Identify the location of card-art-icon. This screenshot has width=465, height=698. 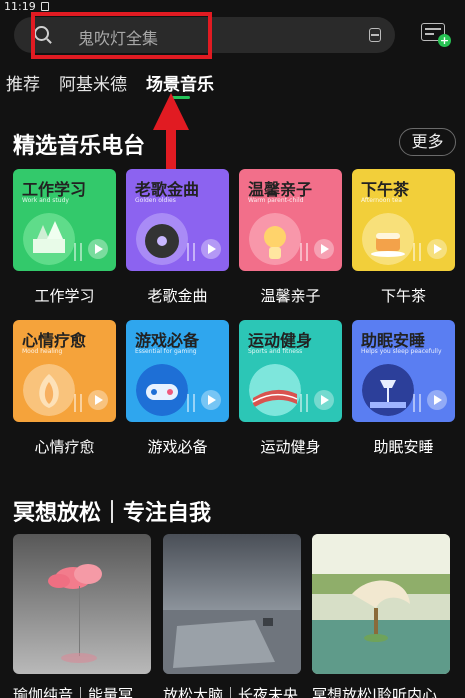
(49, 239).